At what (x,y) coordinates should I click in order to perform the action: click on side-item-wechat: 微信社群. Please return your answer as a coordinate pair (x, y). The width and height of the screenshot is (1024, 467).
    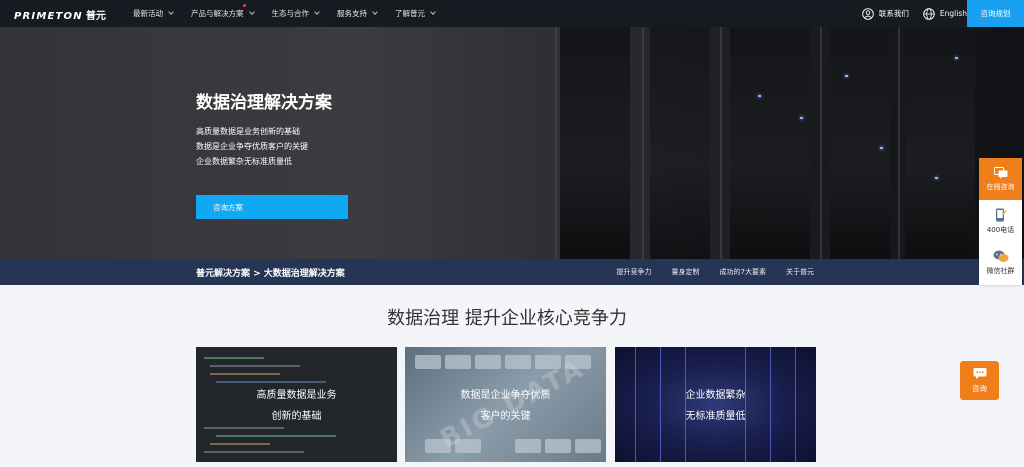
    Looking at the image, I should click on (1000, 263).